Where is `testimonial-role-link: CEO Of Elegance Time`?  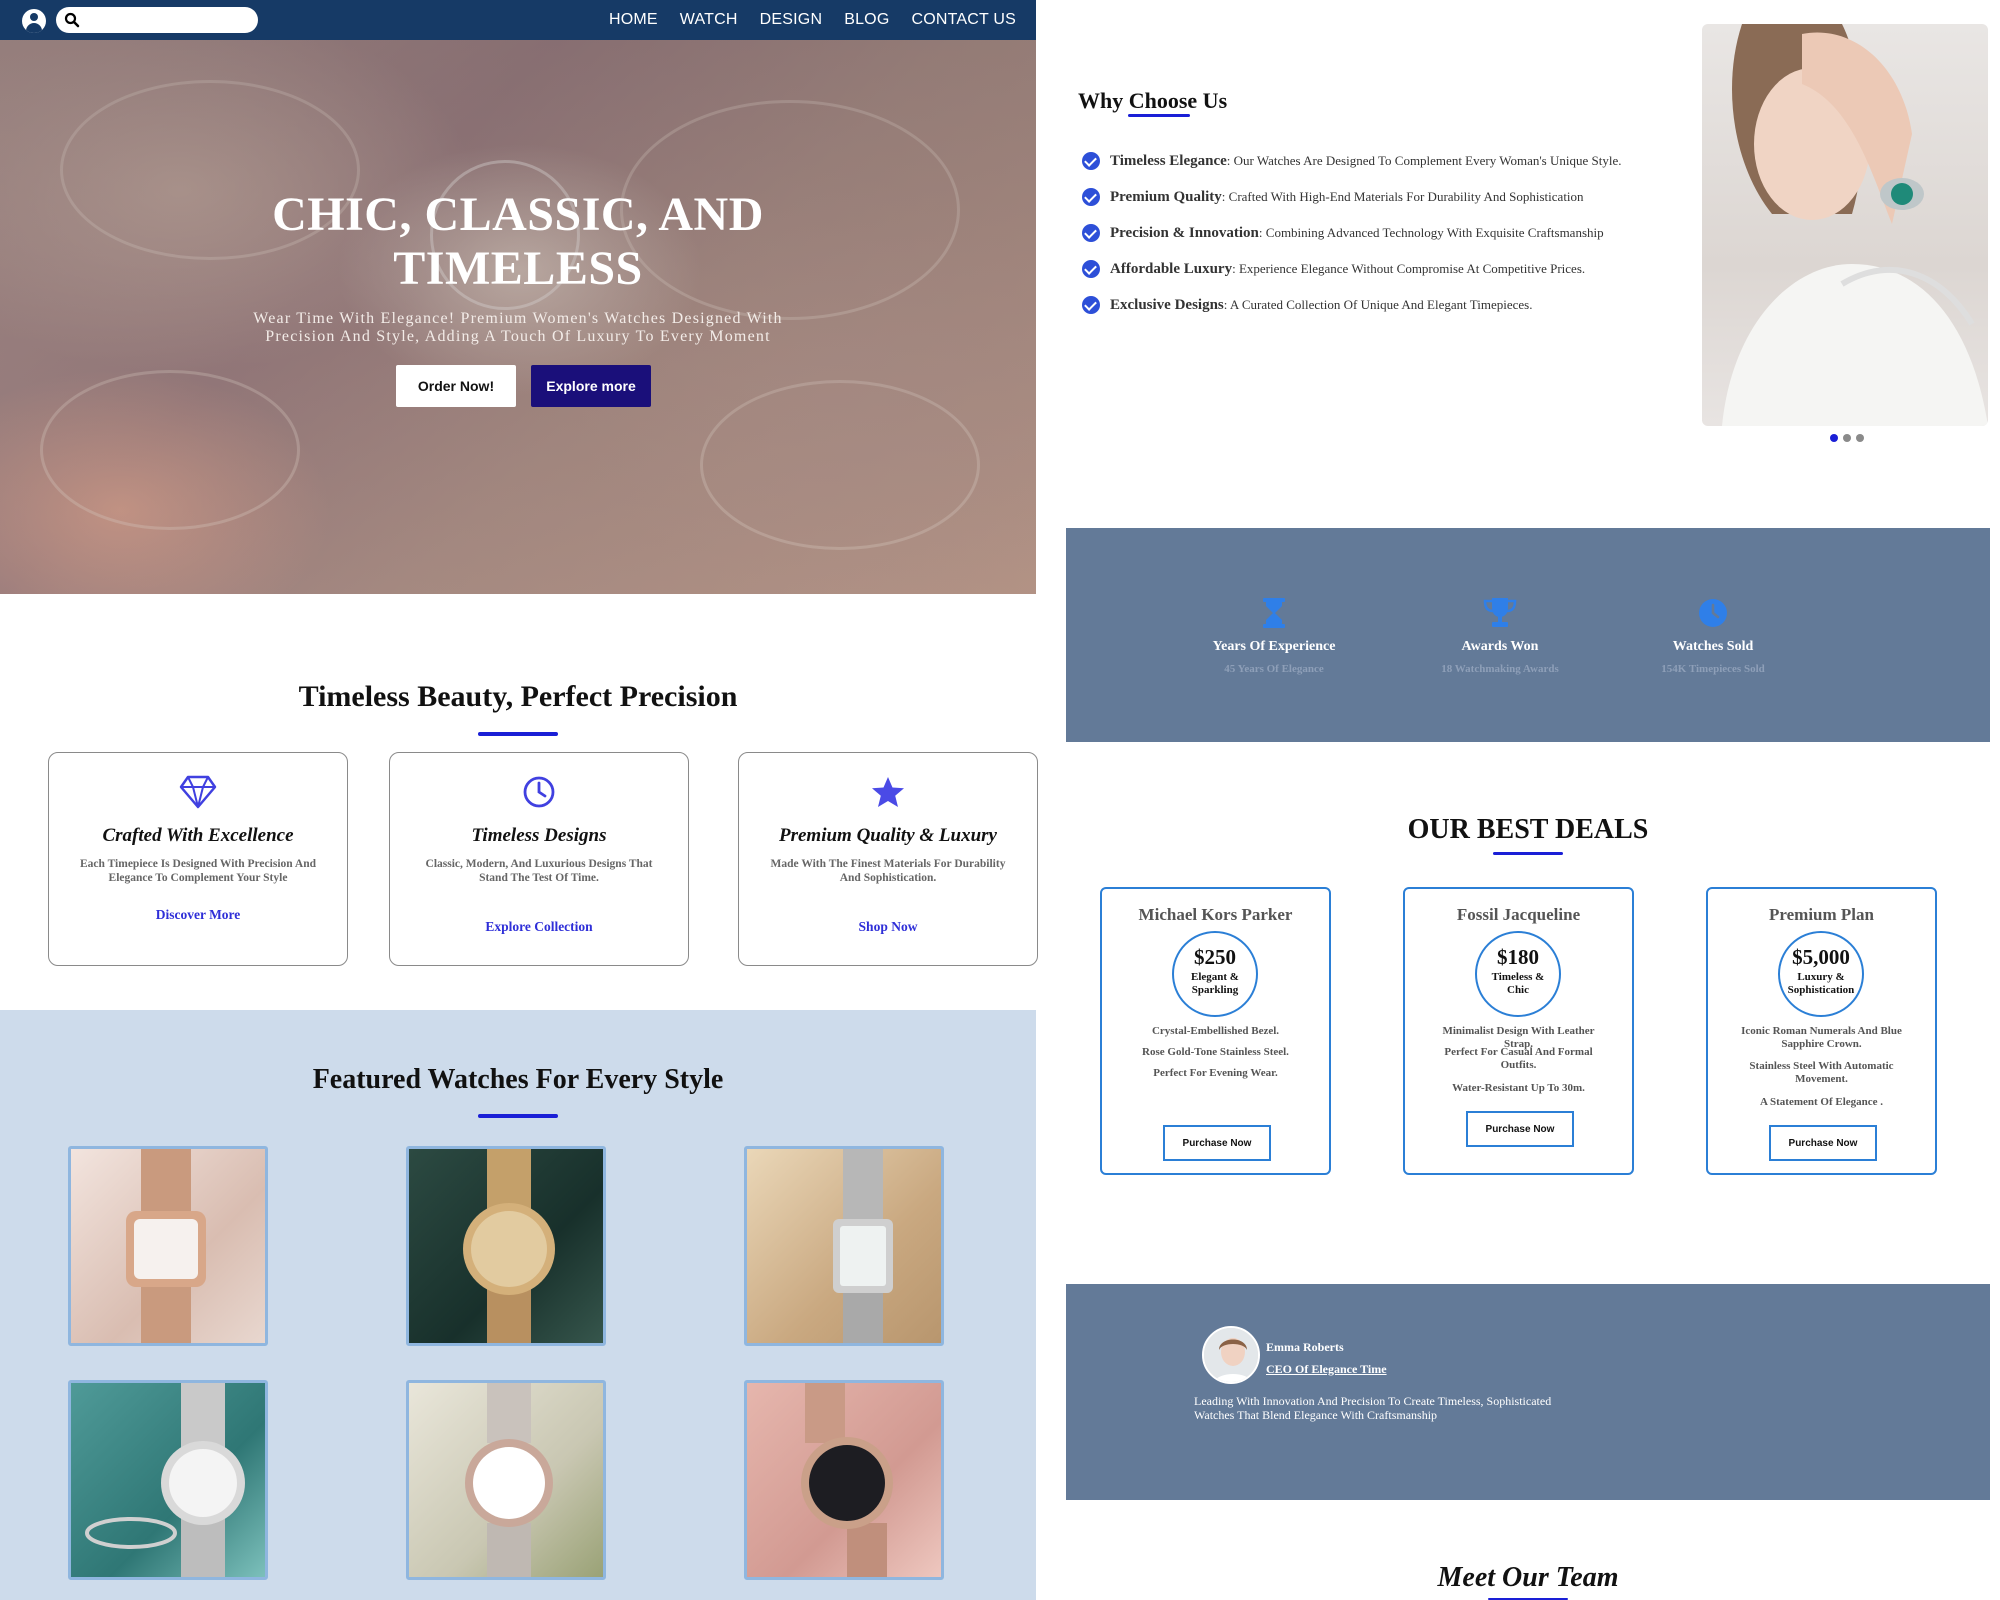 testimonial-role-link: CEO Of Elegance Time is located at coordinates (1326, 1369).